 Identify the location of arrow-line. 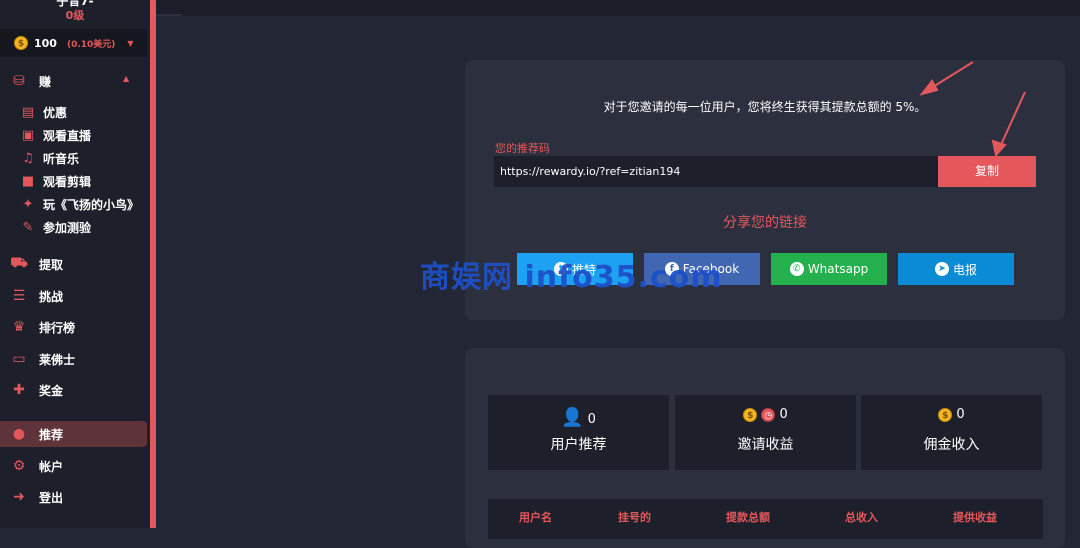
(1012, 119).